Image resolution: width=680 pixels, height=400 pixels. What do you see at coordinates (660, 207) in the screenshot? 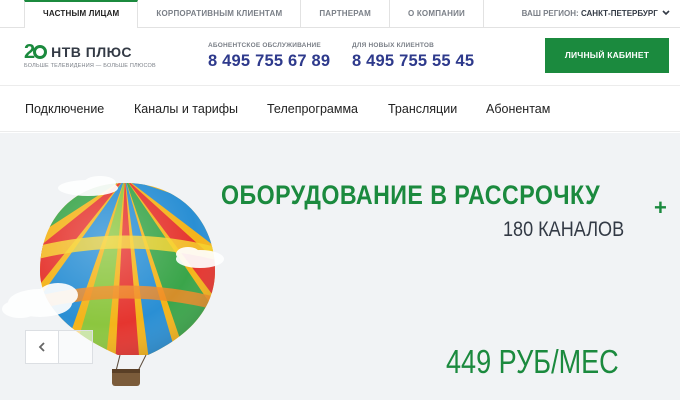
I see `promo-plus: +` at bounding box center [660, 207].